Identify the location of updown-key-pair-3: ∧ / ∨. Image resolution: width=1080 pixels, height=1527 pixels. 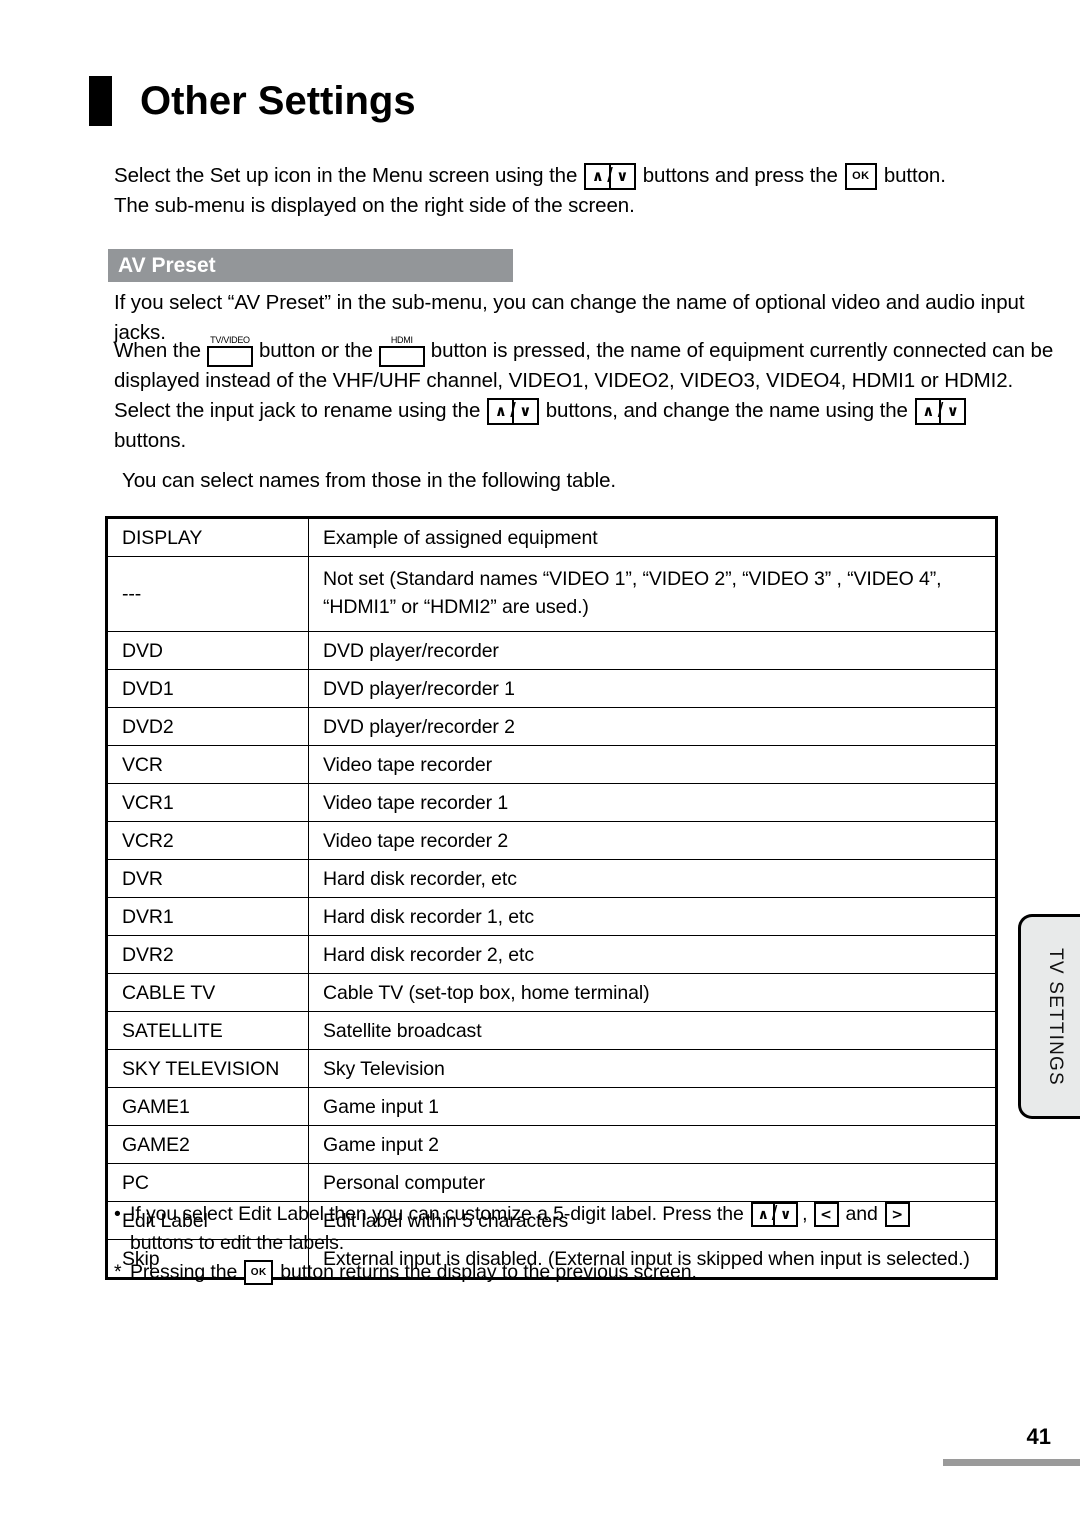
(940, 411).